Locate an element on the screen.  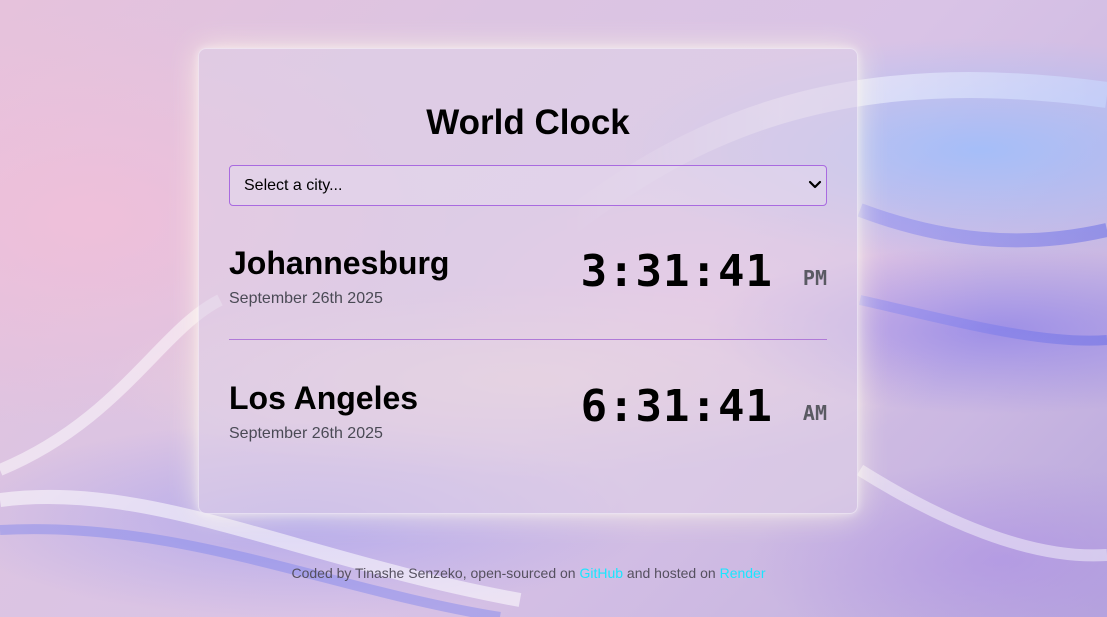
page-title: World Clock is located at coordinates (528, 122).